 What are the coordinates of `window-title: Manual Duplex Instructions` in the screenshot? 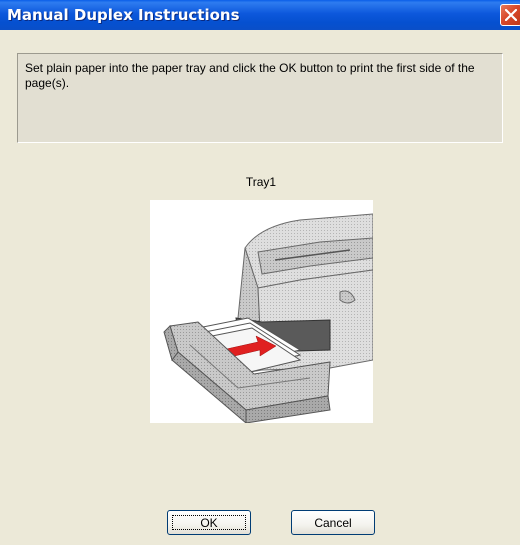 It's located at (123, 15).